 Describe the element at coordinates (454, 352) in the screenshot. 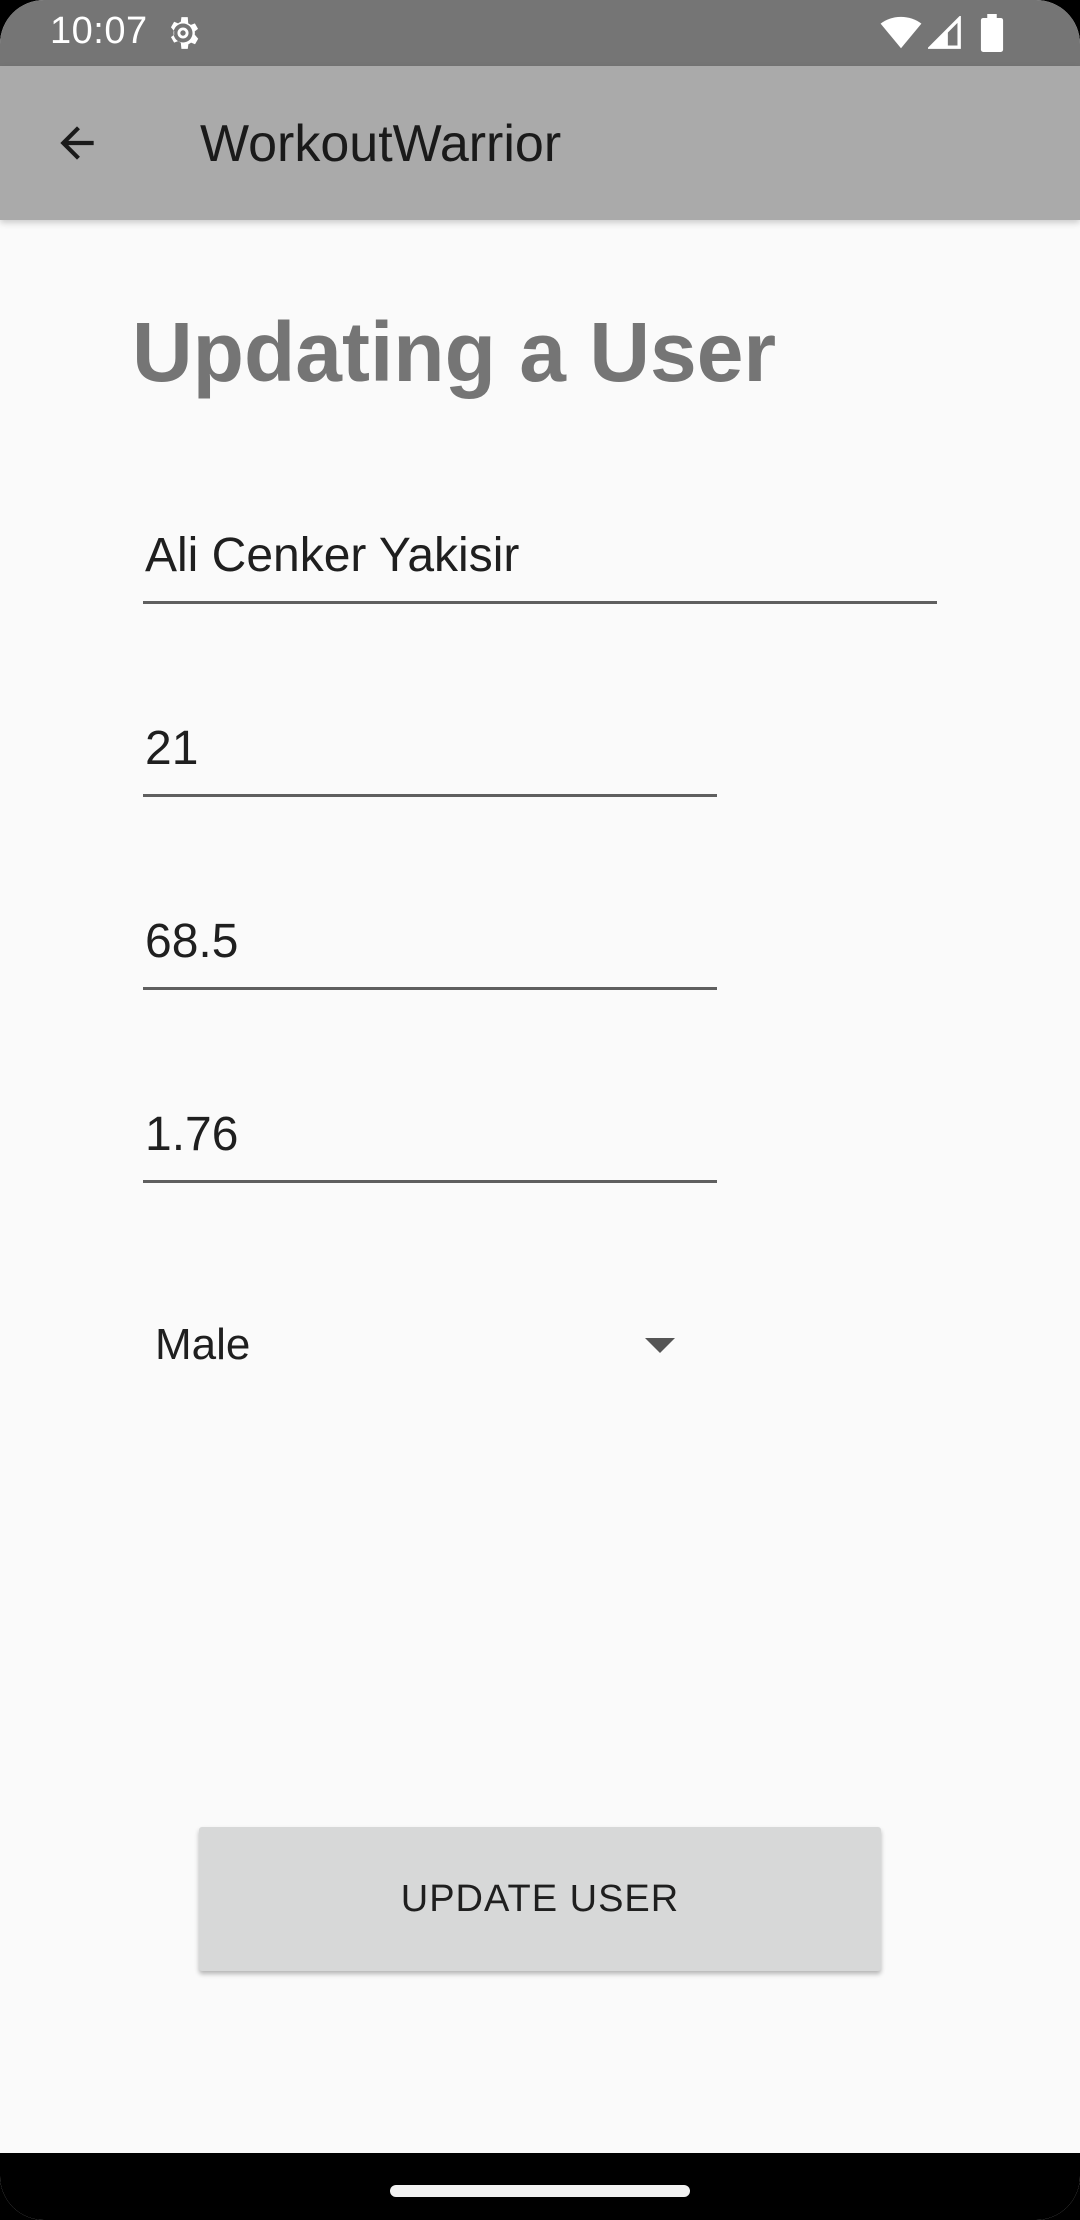

I see `page-title: Updating a User` at that location.